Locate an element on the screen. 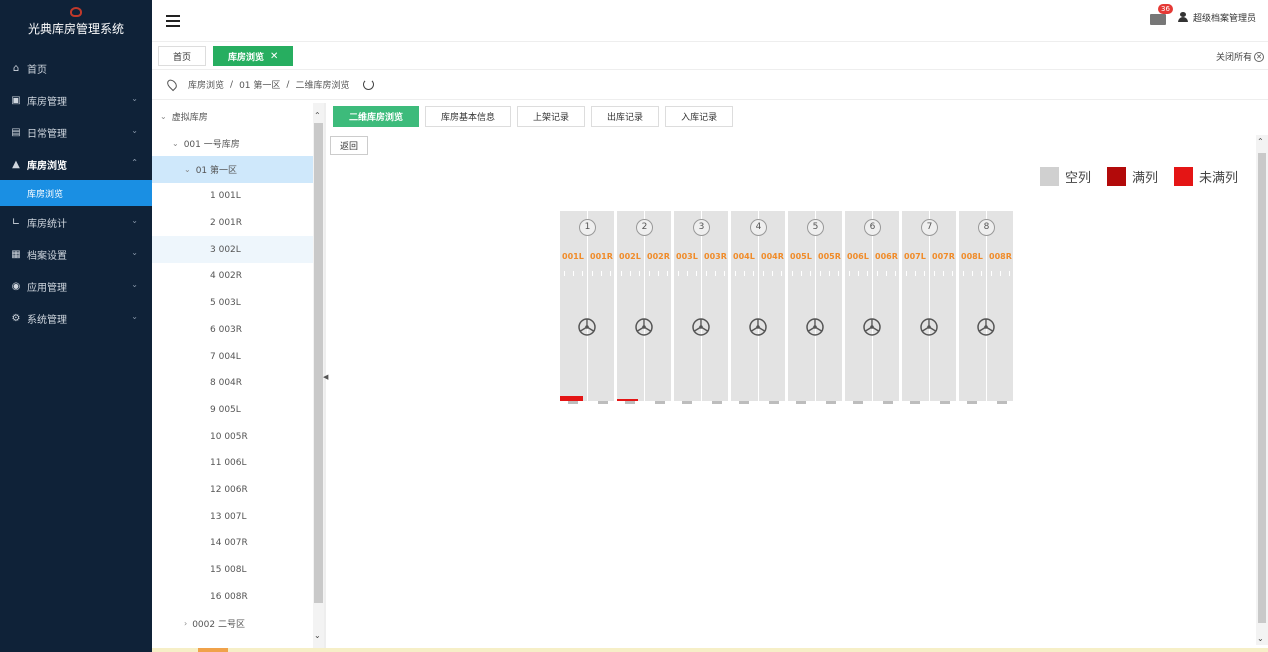 This screenshot has width=1268, height=652. view-tabs: 二维库房浏览 库房基本信息 上架记录 出库记录 入库记录 is located at coordinates (533, 116).